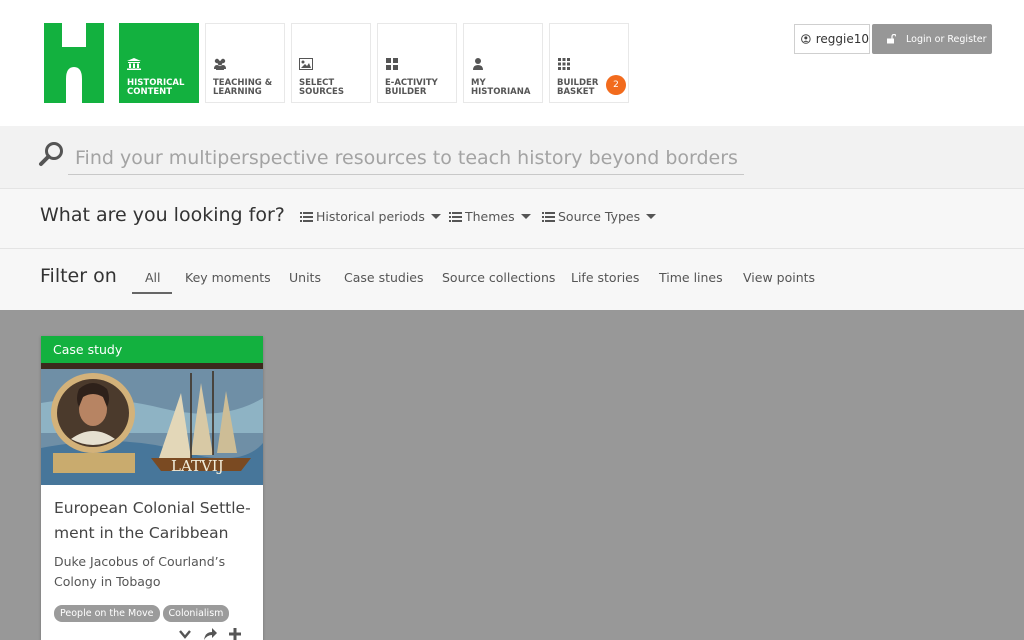 Image resolution: width=1024 pixels, height=640 pixels. I want to click on nav-historical-content: HISTORICAL CONTENT, so click(159, 63).